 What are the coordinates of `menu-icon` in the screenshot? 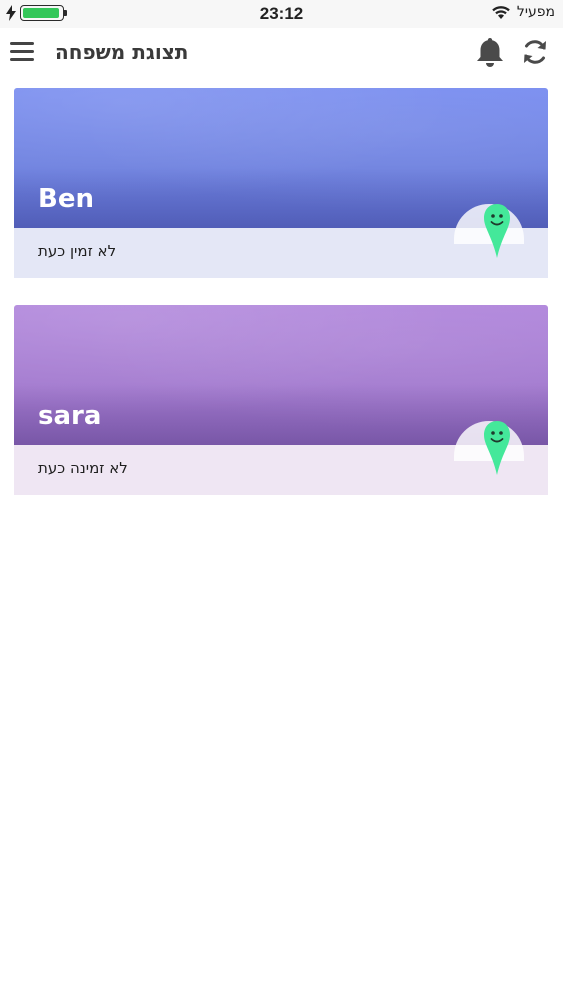 It's located at (22, 52).